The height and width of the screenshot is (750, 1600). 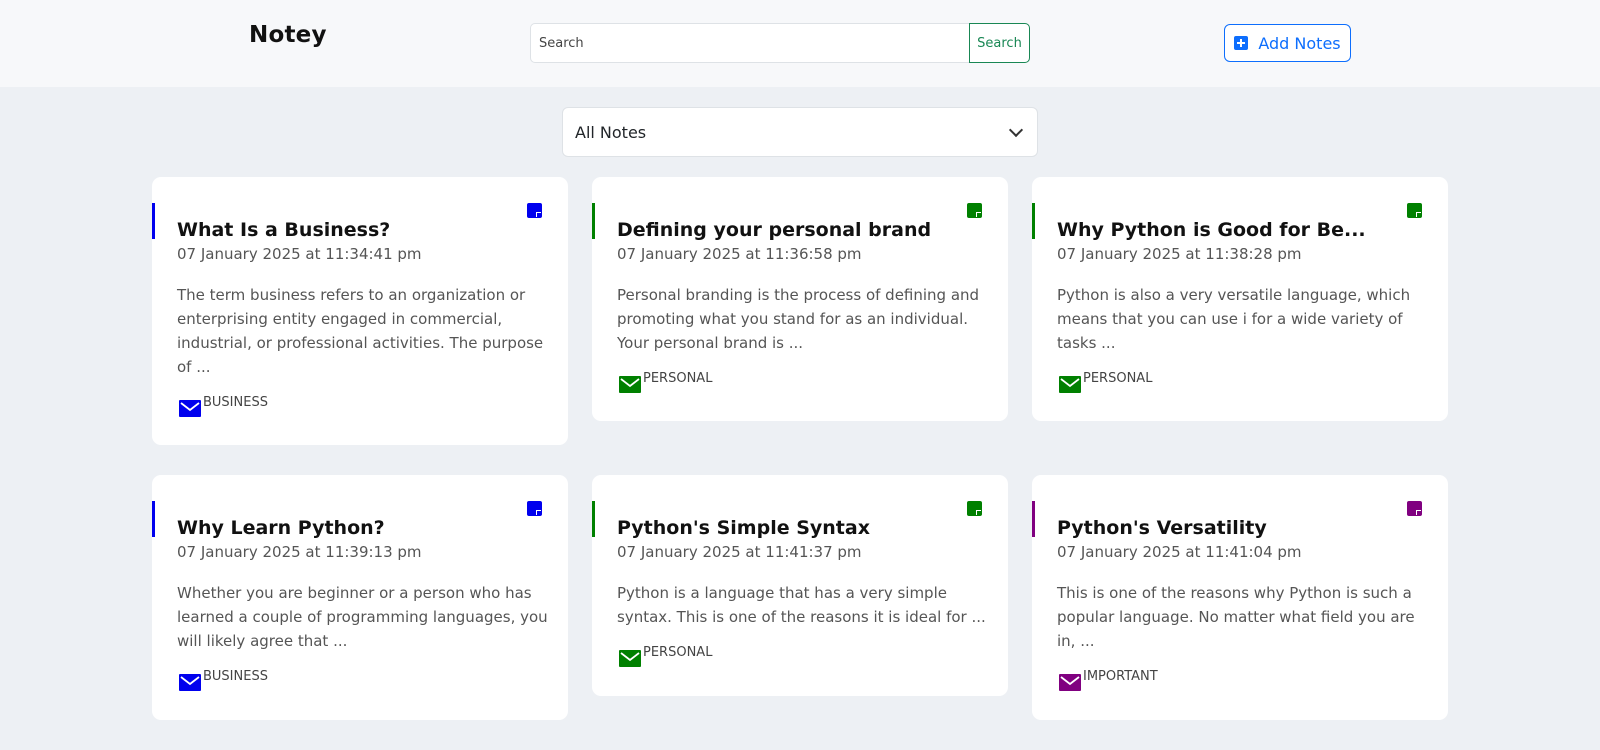 I want to click on note-date: 07 January 2025 at 11:39:13 pm, so click(x=299, y=552).